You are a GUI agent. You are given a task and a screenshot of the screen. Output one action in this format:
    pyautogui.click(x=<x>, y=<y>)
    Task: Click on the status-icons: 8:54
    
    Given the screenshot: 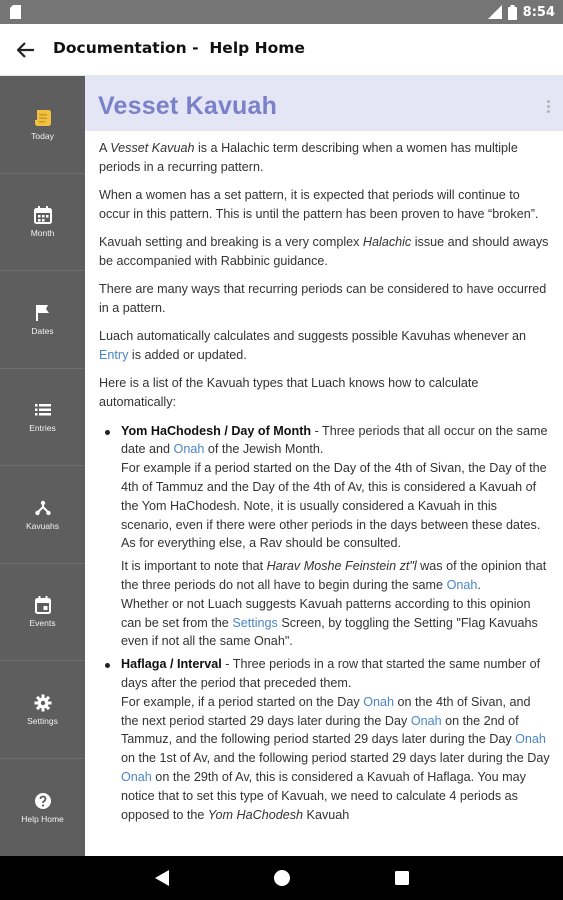 What is the action you would take?
    pyautogui.click(x=521, y=12)
    